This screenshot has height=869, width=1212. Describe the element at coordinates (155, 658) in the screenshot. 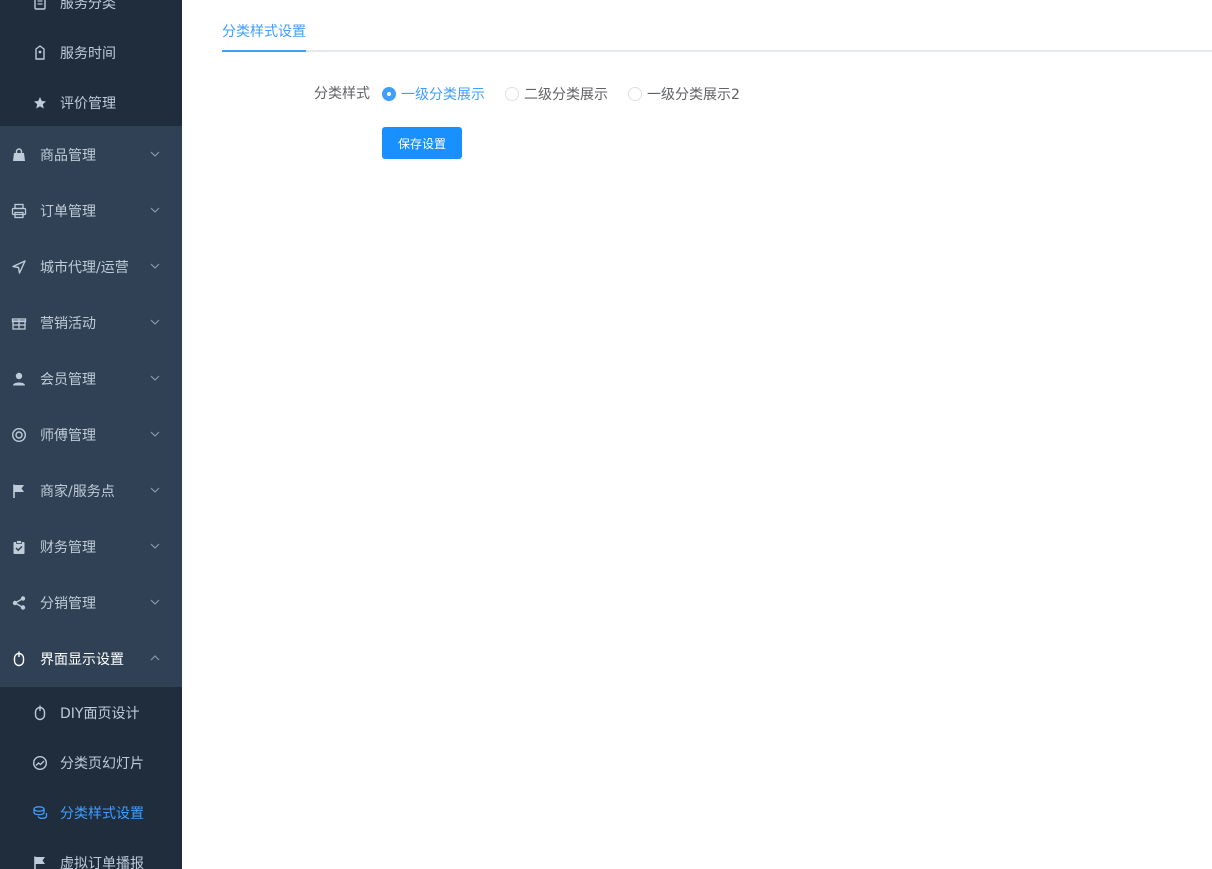

I see `chevron-up-icon` at that location.